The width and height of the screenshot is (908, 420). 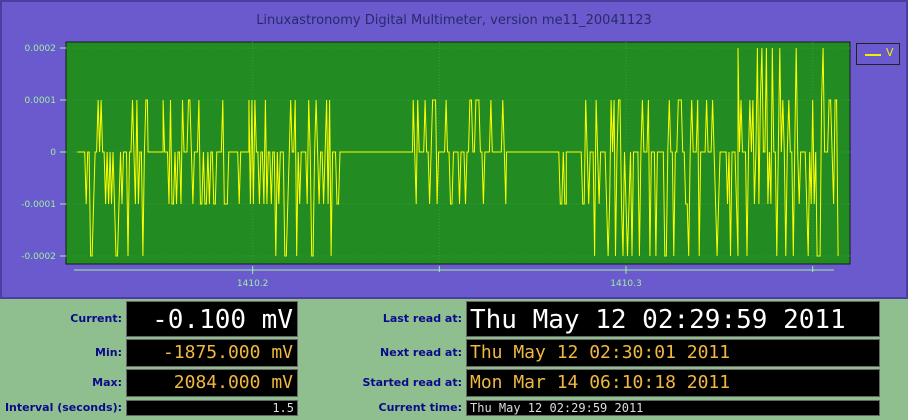 I want to click on current-label: Current:, so click(x=96, y=318).